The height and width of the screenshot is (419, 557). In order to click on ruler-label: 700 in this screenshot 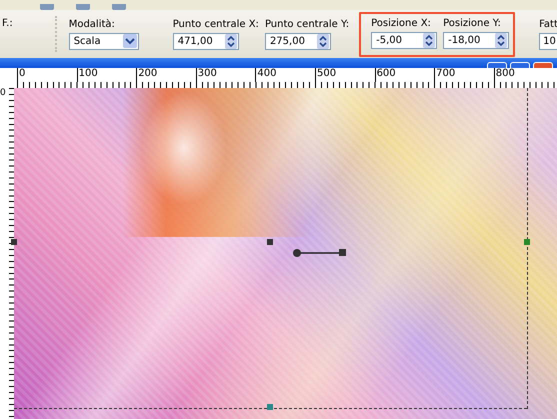, I will do `click(464, 75)`.